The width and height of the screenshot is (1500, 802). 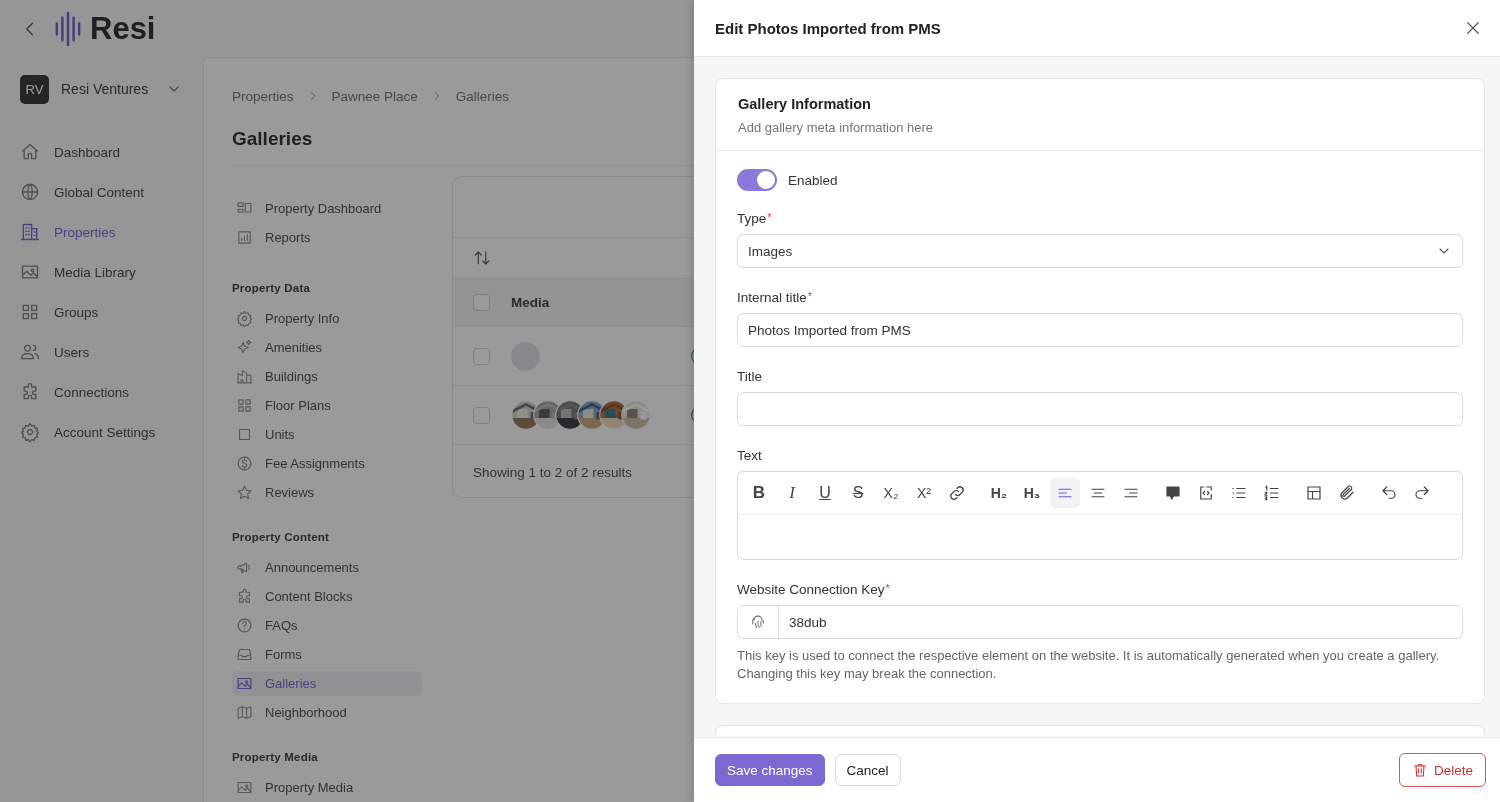 What do you see at coordinates (813, 180) in the screenshot?
I see `toggle-label: Enabled` at bounding box center [813, 180].